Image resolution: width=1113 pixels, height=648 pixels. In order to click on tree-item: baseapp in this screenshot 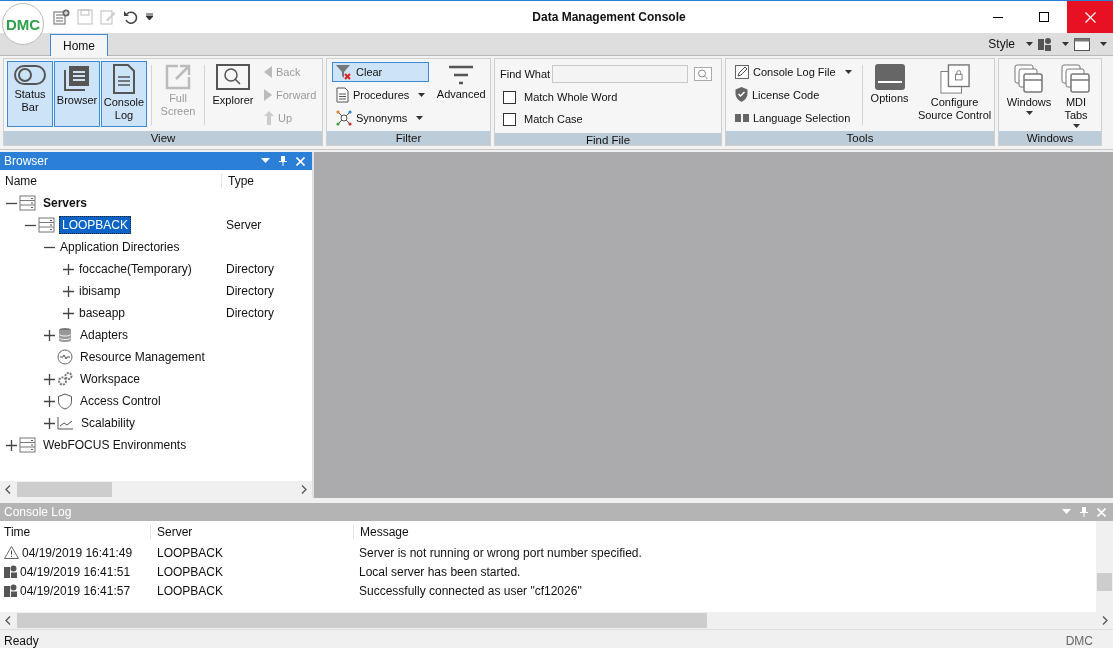, I will do `click(102, 313)`.